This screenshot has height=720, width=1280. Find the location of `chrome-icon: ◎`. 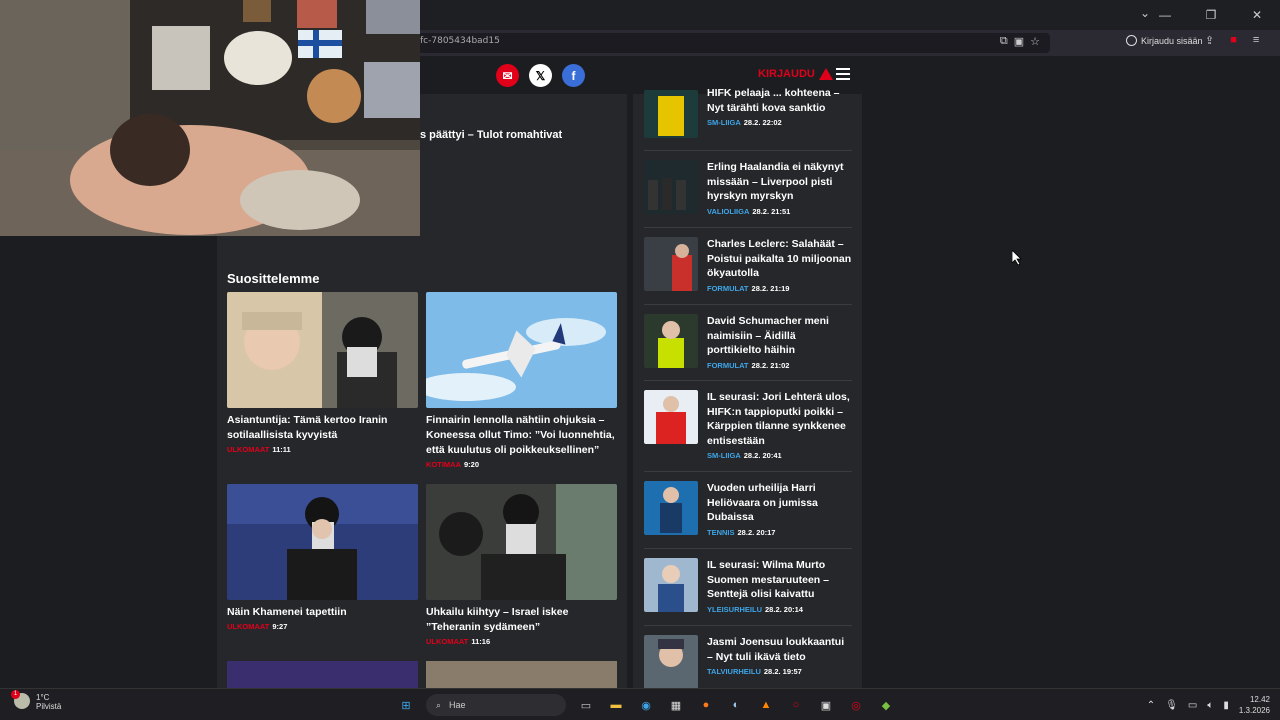

chrome-icon: ◎ is located at coordinates (856, 705).